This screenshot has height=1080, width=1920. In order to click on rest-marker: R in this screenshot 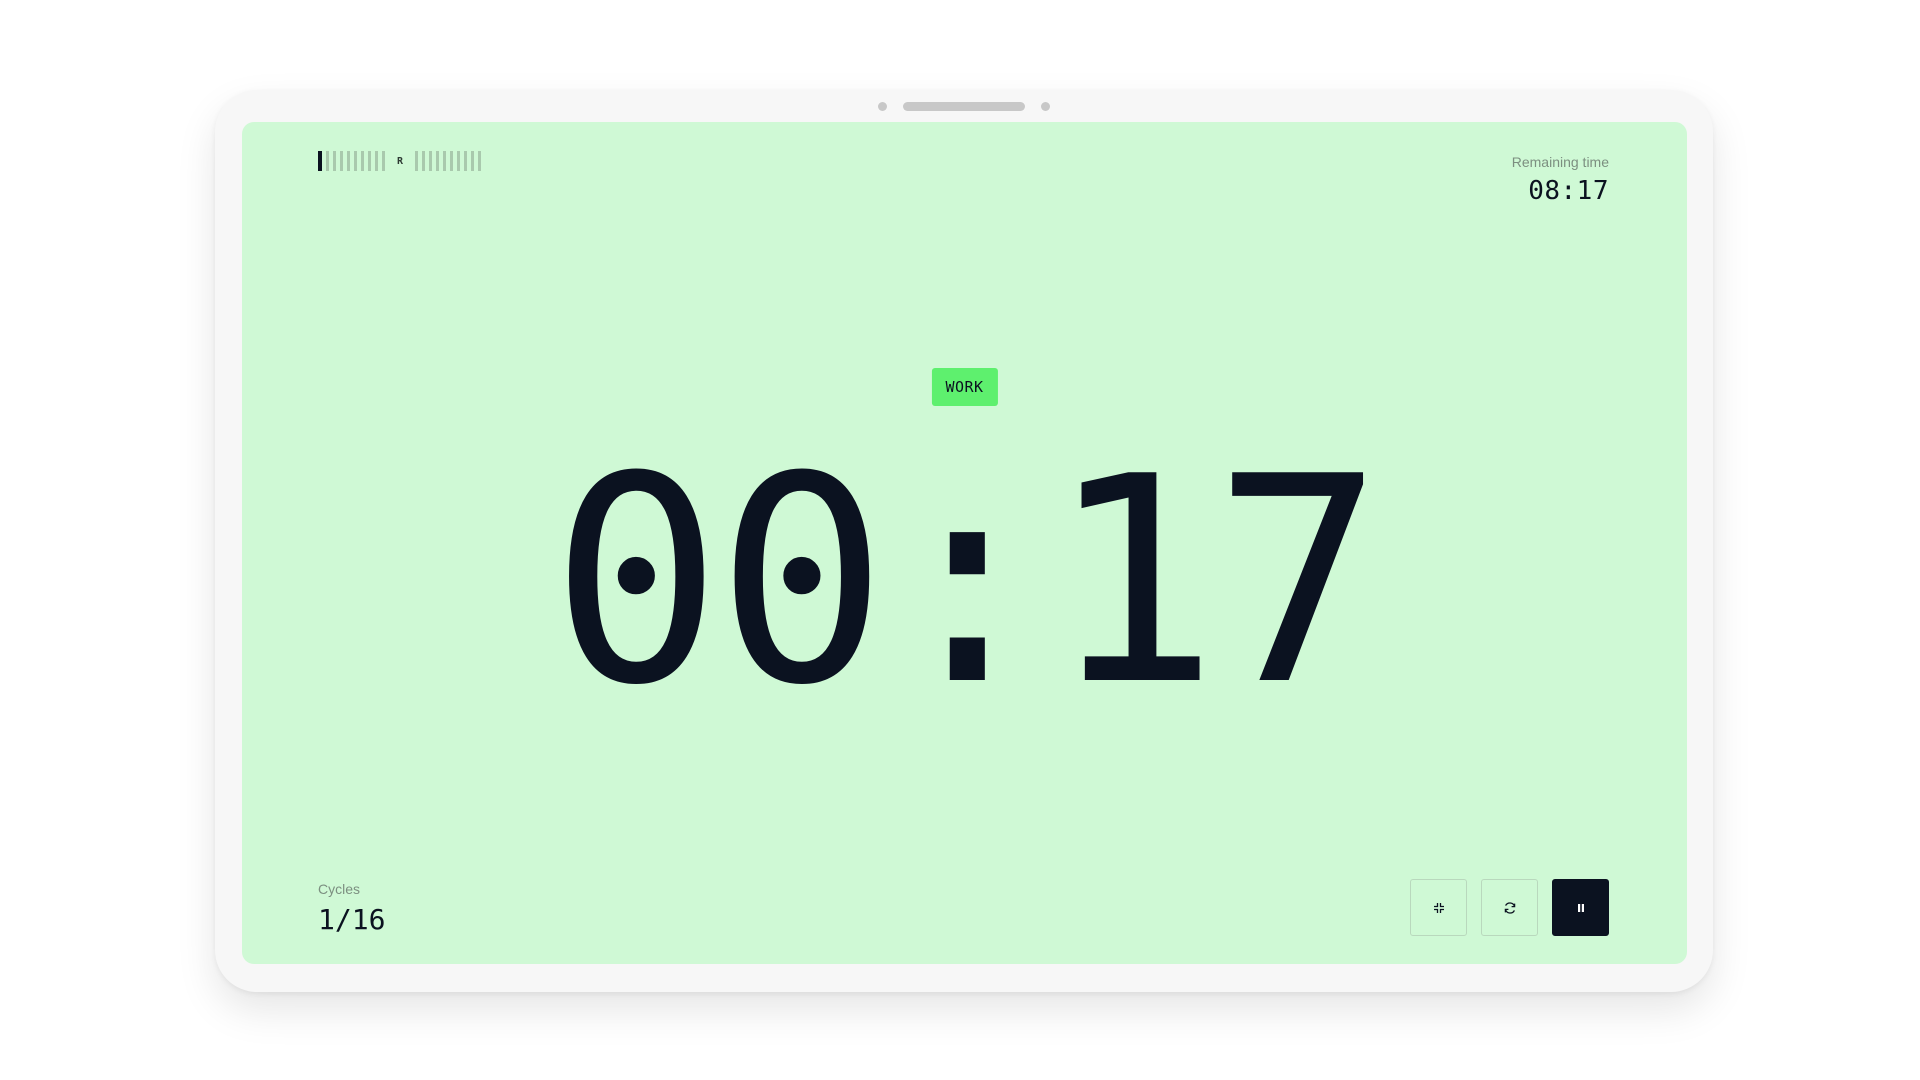, I will do `click(400, 161)`.